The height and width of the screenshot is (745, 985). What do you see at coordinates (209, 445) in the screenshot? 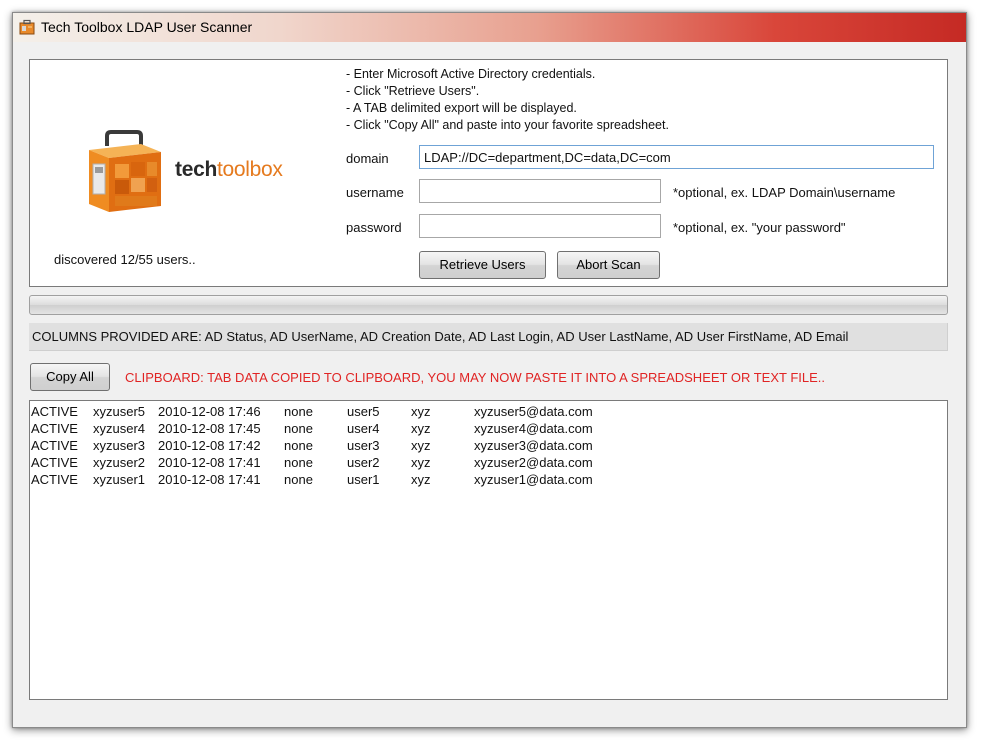
I see `created-cell: 2010-12-08 17:42` at bounding box center [209, 445].